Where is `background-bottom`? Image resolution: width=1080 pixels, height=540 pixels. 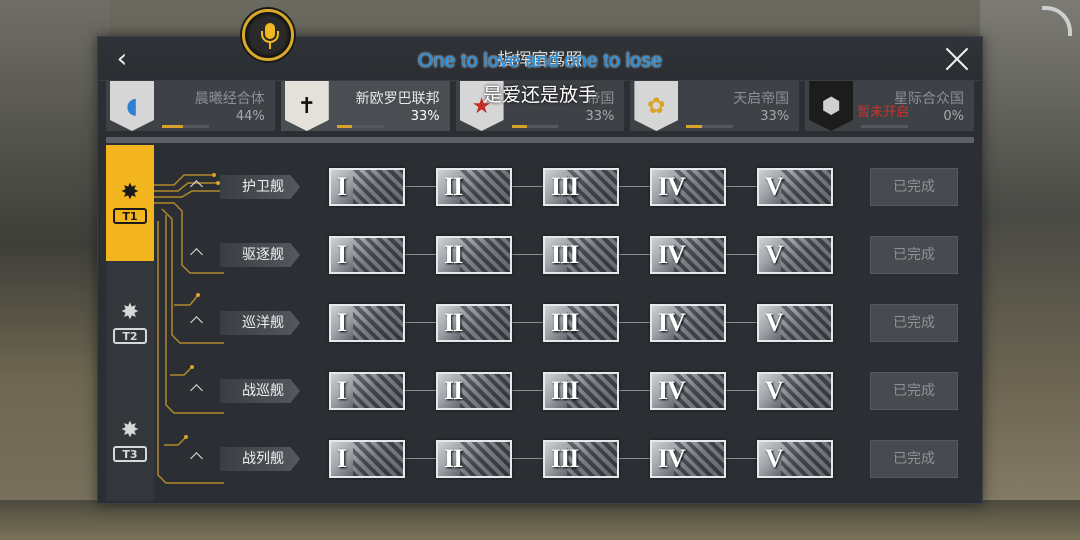 background-bottom is located at coordinates (540, 520).